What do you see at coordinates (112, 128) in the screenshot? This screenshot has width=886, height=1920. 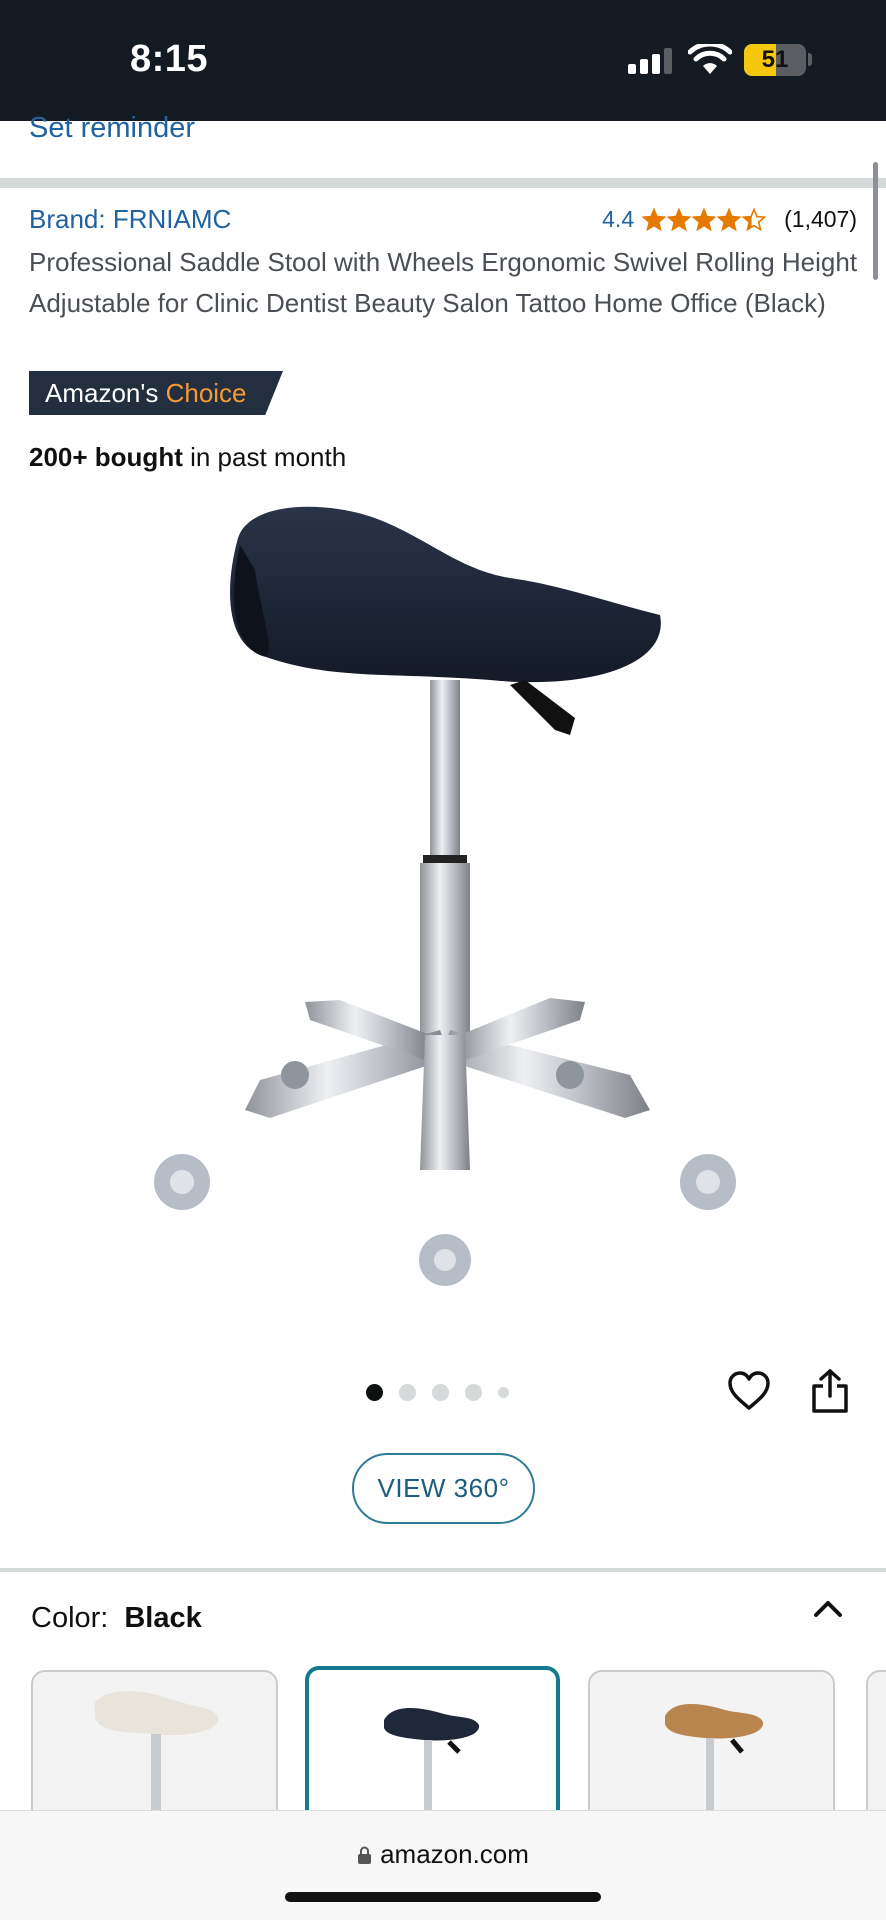 I see `set-reminder-link: Set reminder` at bounding box center [112, 128].